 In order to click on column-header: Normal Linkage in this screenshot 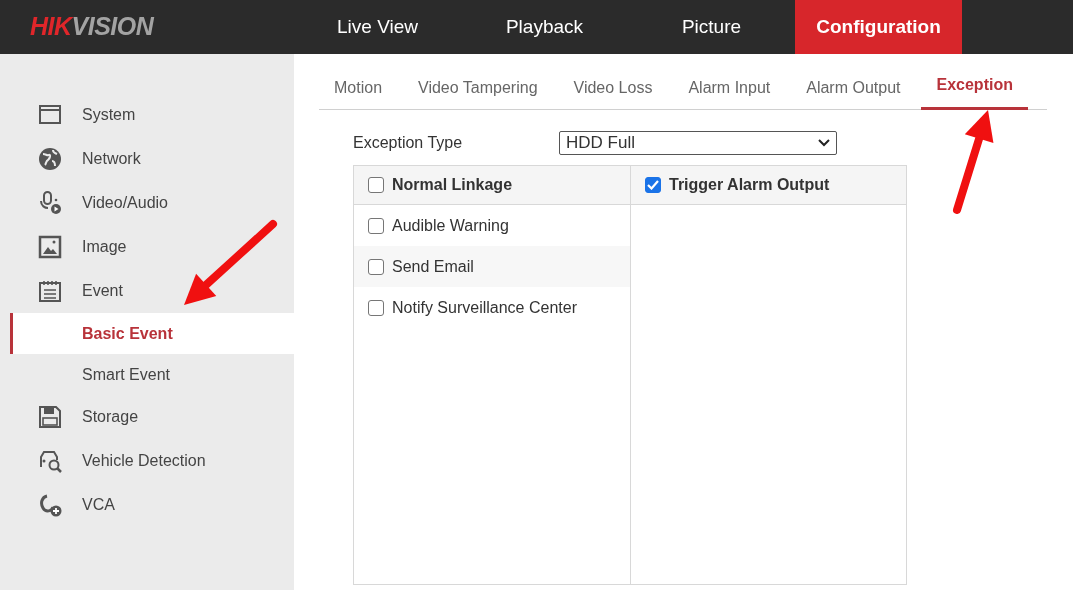, I will do `click(452, 185)`.